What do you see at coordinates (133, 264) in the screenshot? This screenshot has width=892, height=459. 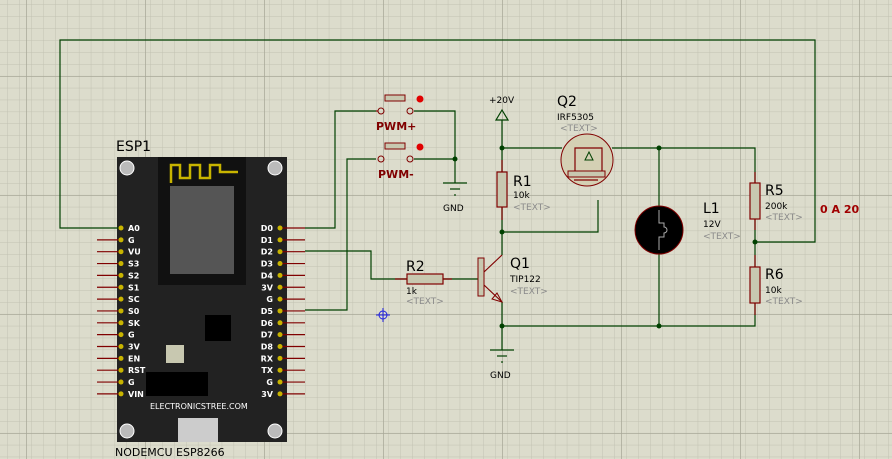 I see `pin-label: S3` at bounding box center [133, 264].